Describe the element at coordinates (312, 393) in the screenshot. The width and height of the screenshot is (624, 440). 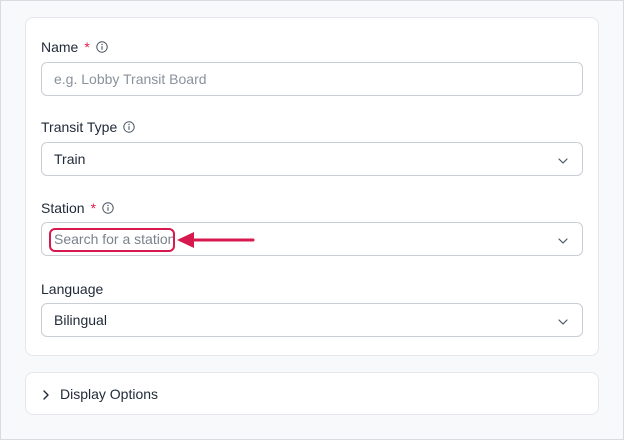
I see `display-options-toggle: Display Options` at that location.